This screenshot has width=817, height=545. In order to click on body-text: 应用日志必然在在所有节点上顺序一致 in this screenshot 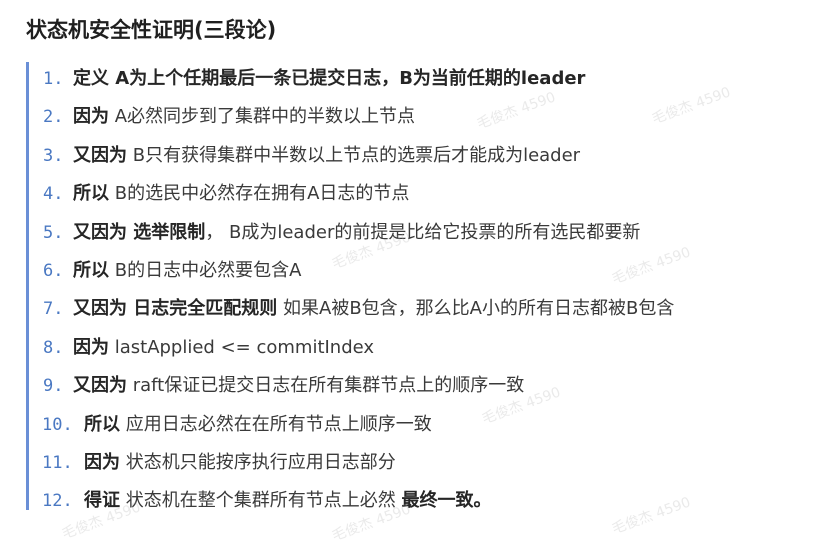, I will do `click(276, 424)`.